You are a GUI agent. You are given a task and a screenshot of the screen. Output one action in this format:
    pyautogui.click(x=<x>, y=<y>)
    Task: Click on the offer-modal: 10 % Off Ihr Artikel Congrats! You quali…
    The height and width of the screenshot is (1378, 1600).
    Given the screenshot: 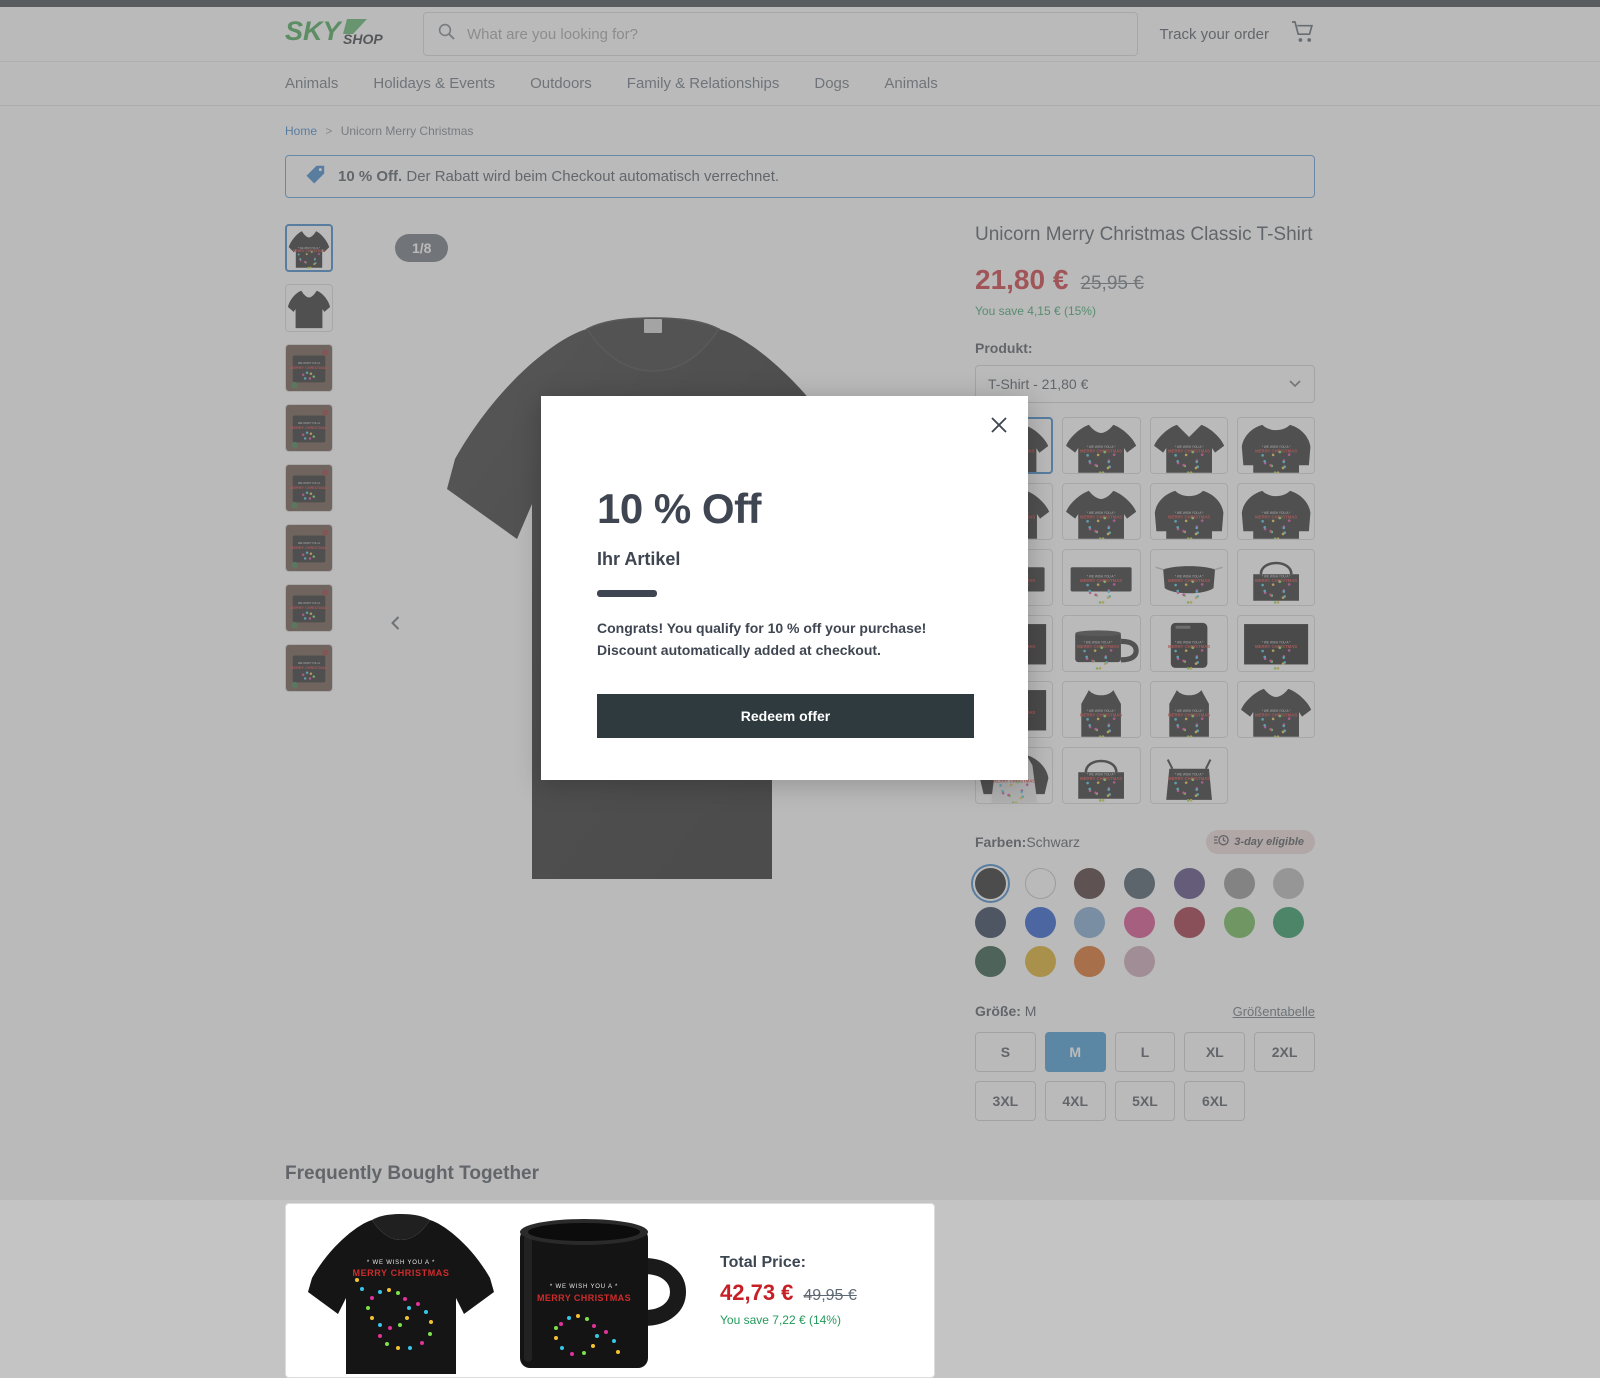 What is the action you would take?
    pyautogui.click(x=784, y=588)
    